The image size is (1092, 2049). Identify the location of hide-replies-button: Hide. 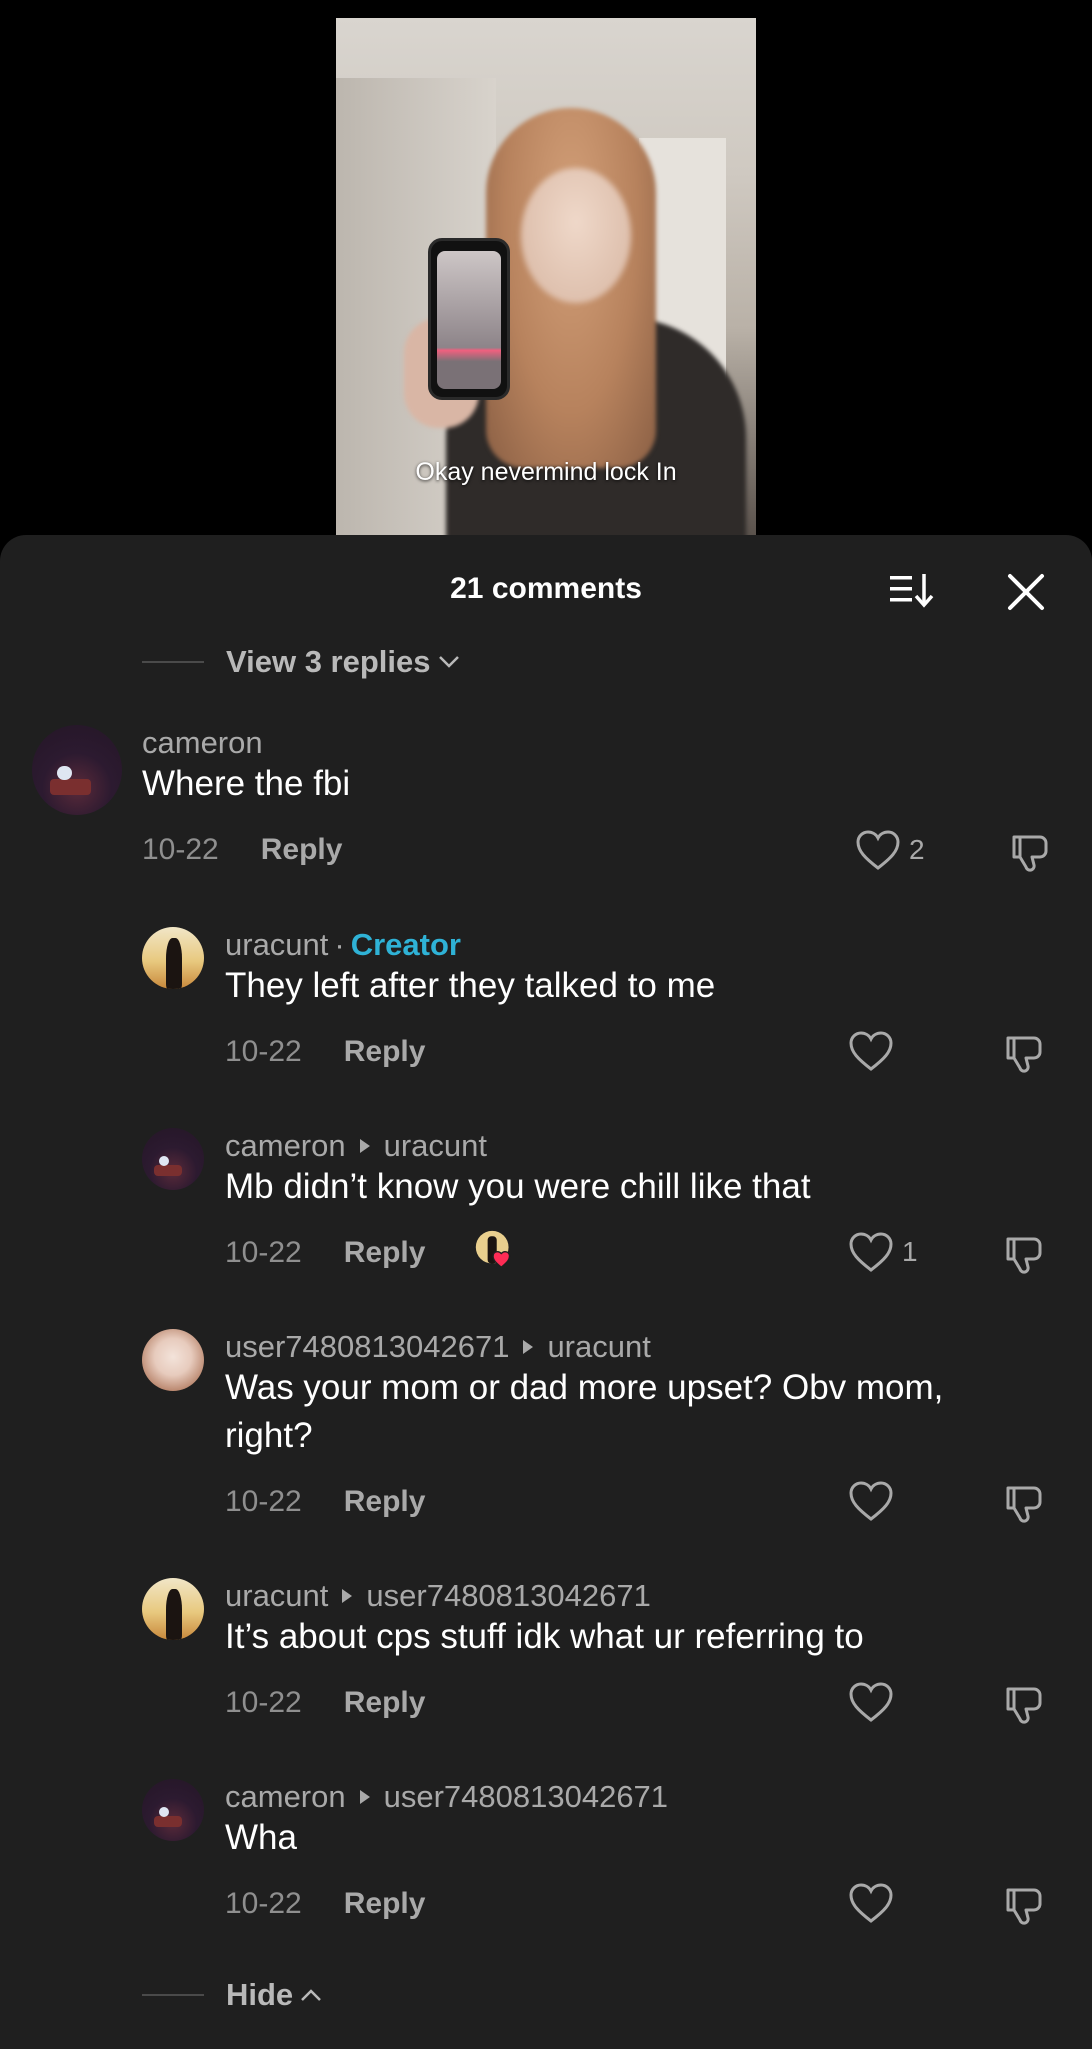
(232, 1995).